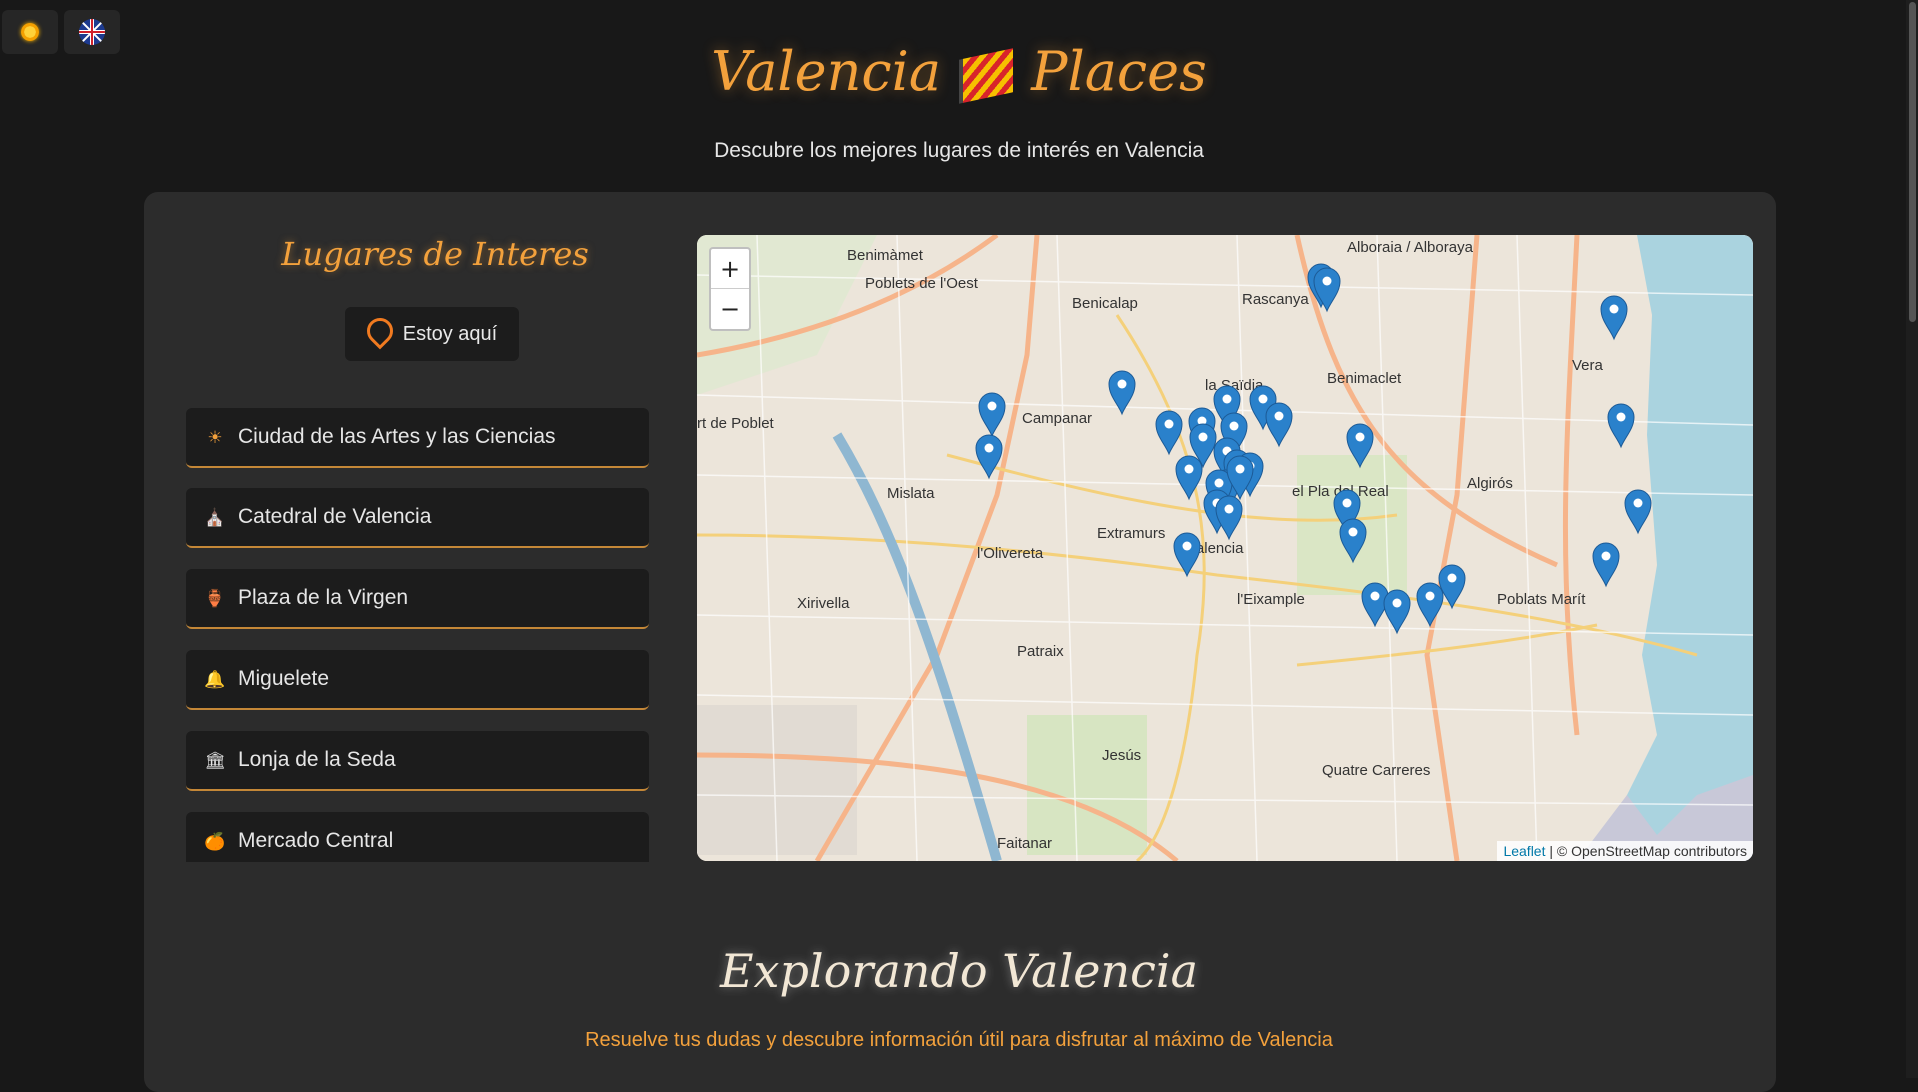 Image resolution: width=1918 pixels, height=1092 pixels. Describe the element at coordinates (730, 269) in the screenshot. I see `zoom-in-button: +` at that location.